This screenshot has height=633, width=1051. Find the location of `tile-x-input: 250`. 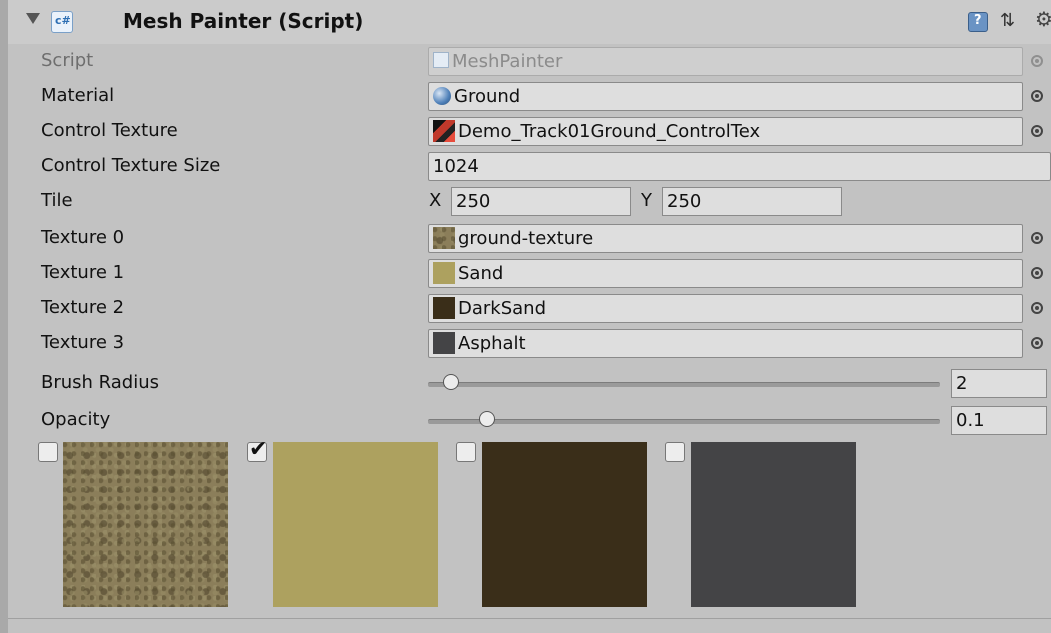

tile-x-input: 250 is located at coordinates (541, 201).